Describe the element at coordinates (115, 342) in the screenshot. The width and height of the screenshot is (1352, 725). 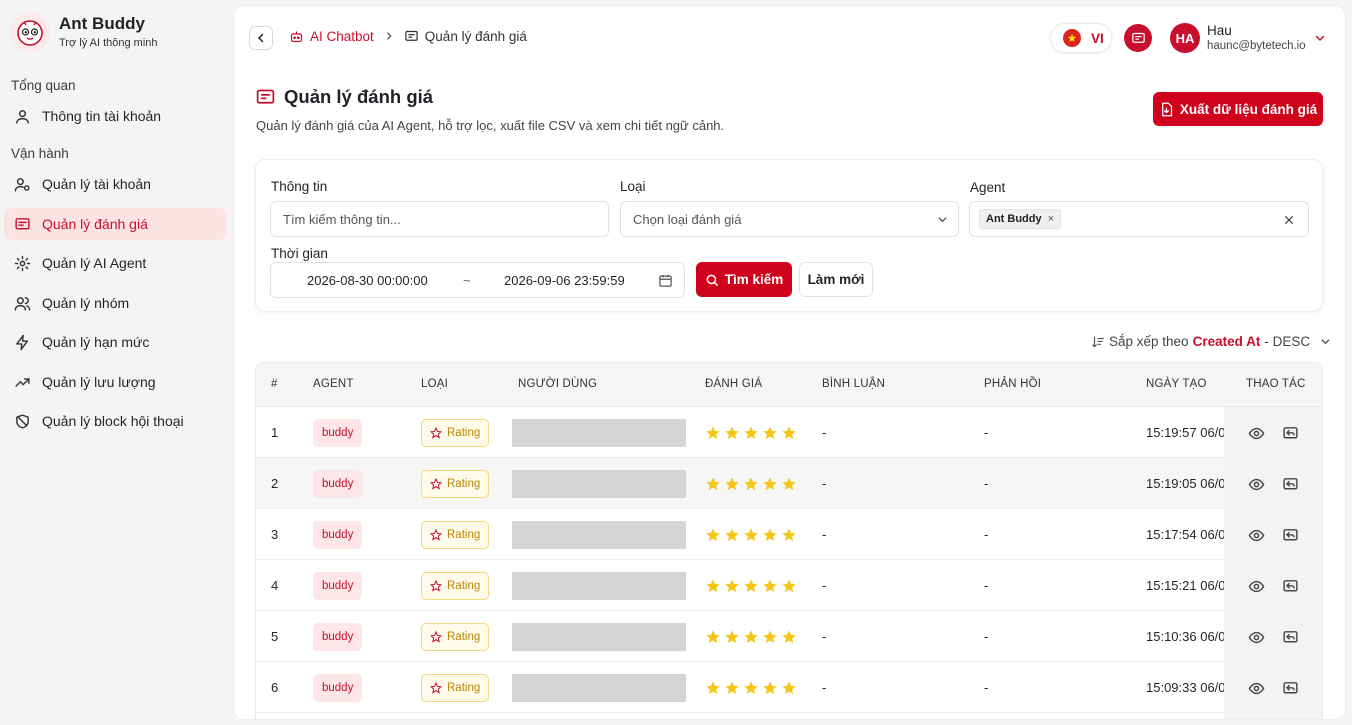
I see `sidebar-item-quota: Quản lý hạn mức` at that location.